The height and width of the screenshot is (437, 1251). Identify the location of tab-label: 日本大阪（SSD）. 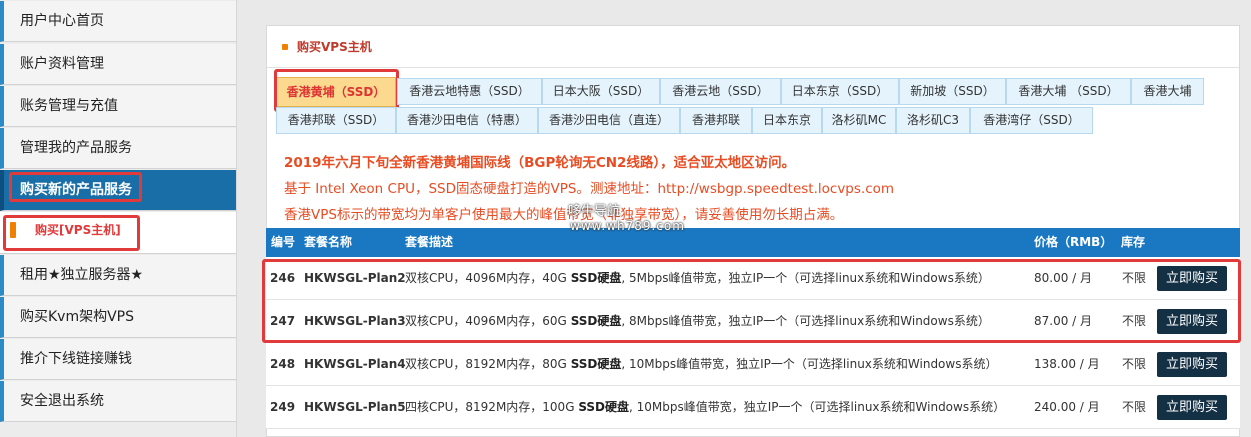
(601, 91).